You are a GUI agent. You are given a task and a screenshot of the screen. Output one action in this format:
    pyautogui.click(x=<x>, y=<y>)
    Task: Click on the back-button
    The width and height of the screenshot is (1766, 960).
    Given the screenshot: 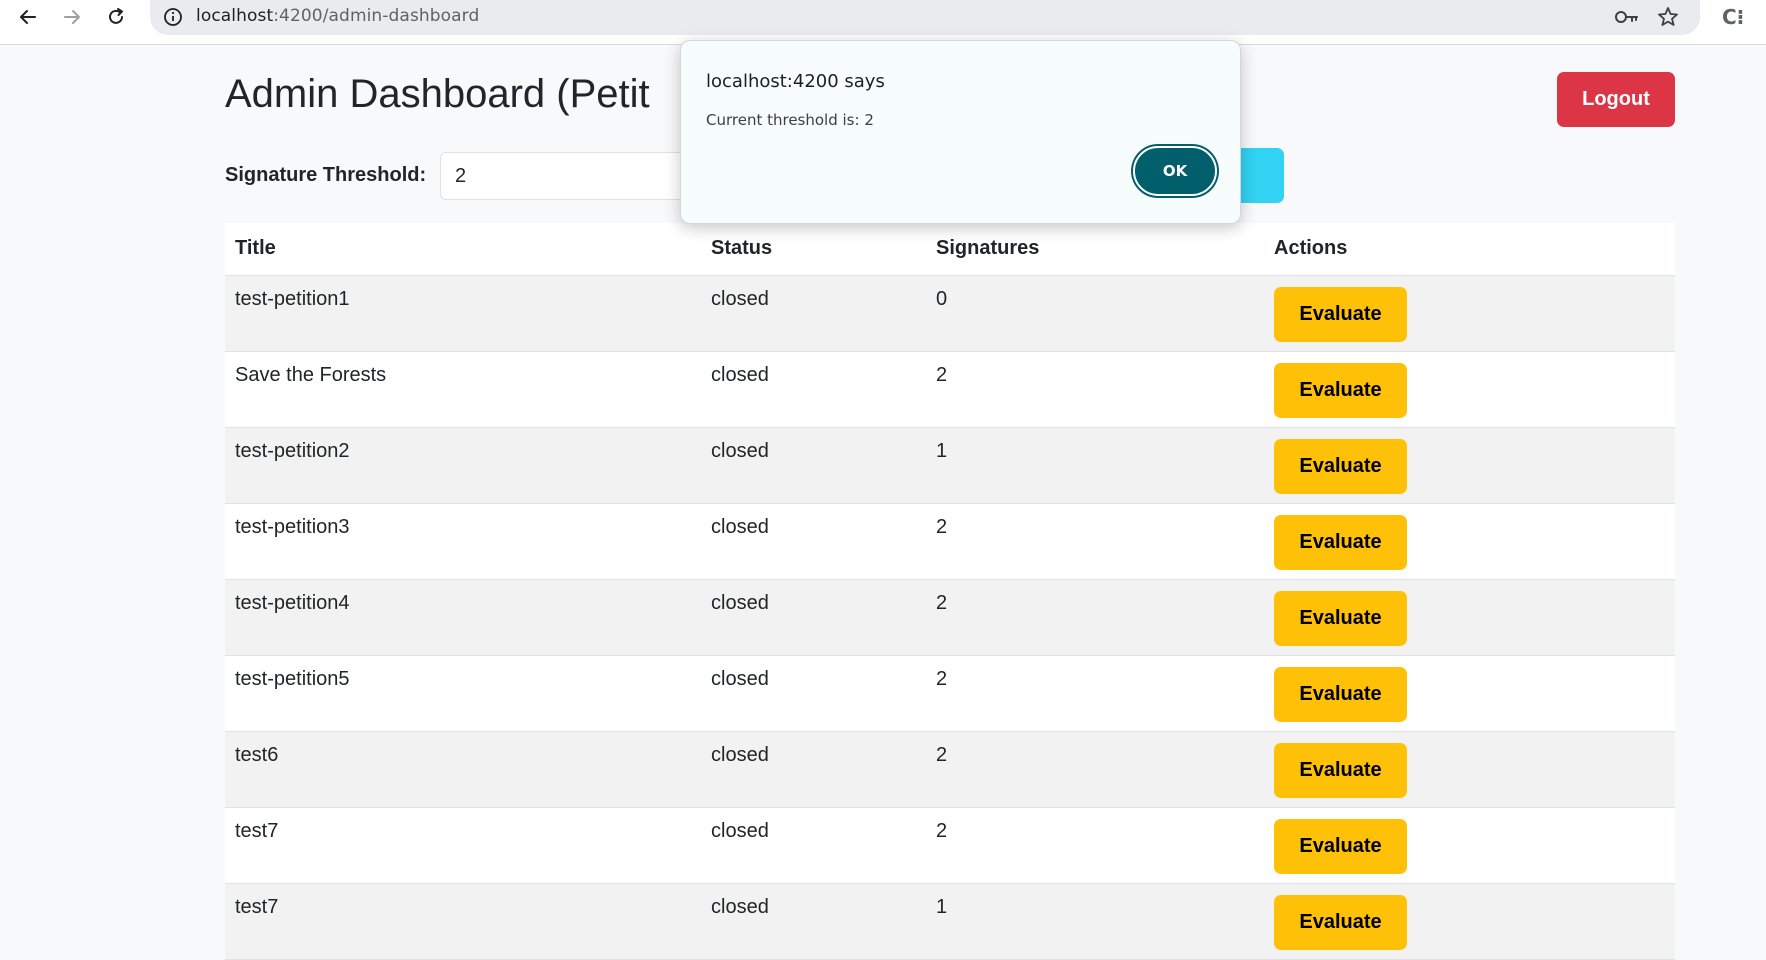 What is the action you would take?
    pyautogui.click(x=28, y=17)
    